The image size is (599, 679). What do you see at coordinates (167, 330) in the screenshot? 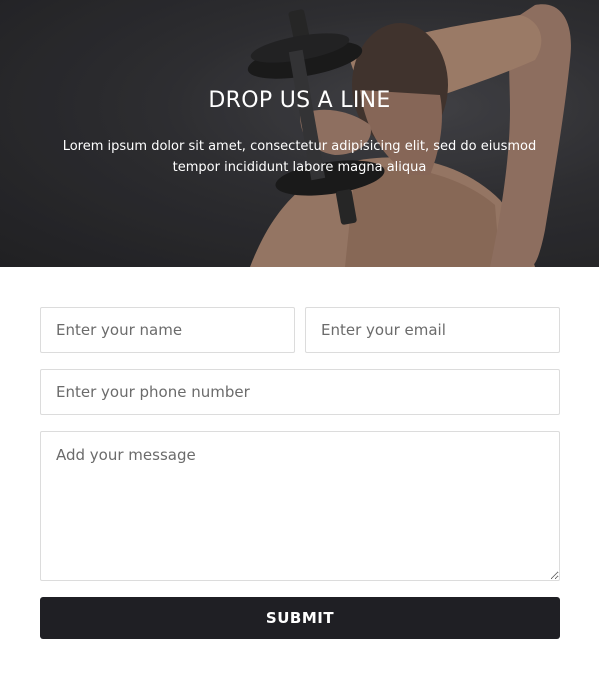
I see `name-input` at bounding box center [167, 330].